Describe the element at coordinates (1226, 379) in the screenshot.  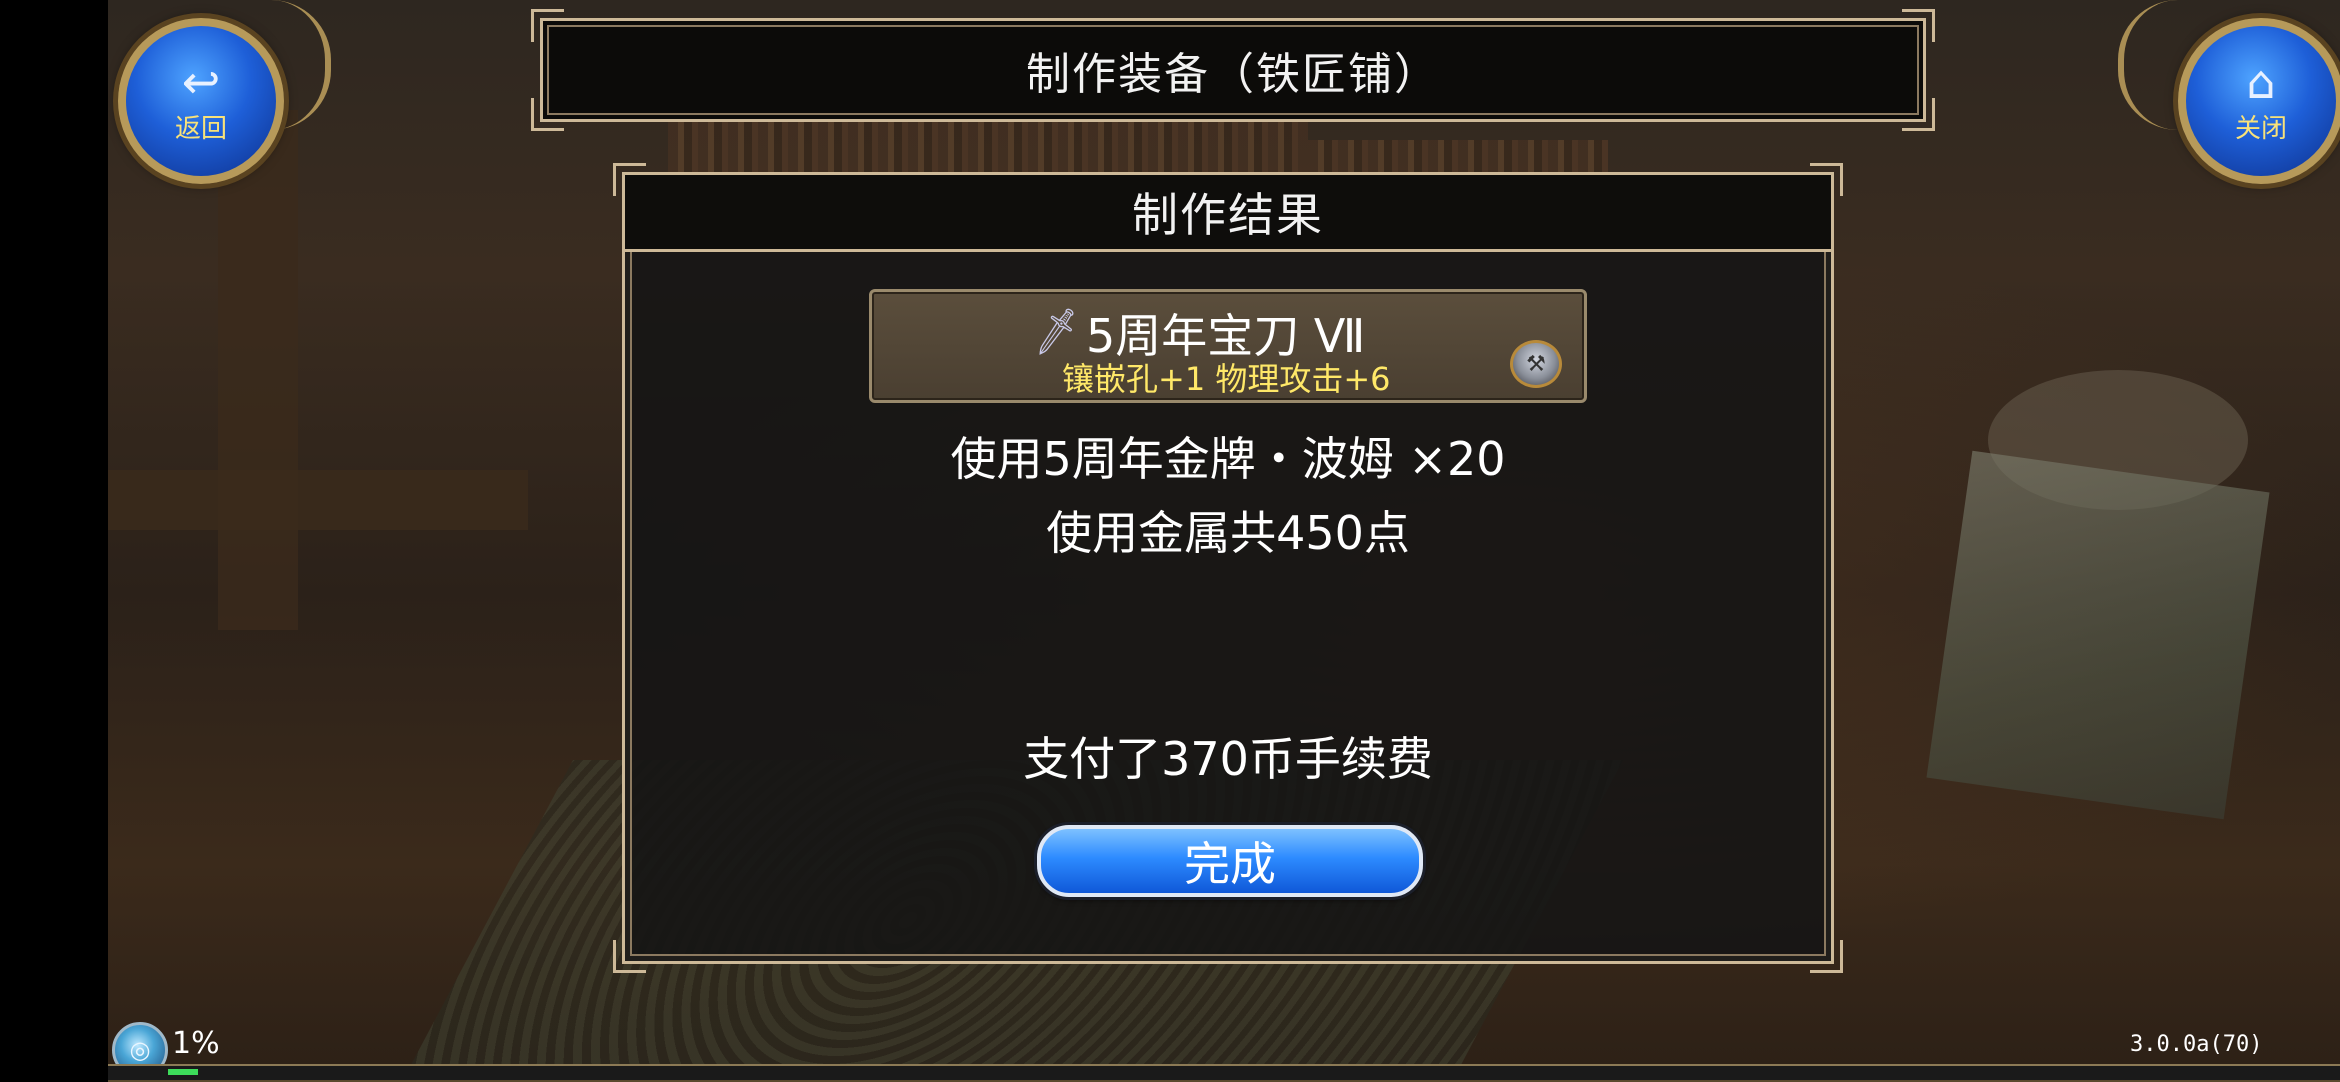
I see `item-stats: 镶嵌孔+1 物理攻击+6` at that location.